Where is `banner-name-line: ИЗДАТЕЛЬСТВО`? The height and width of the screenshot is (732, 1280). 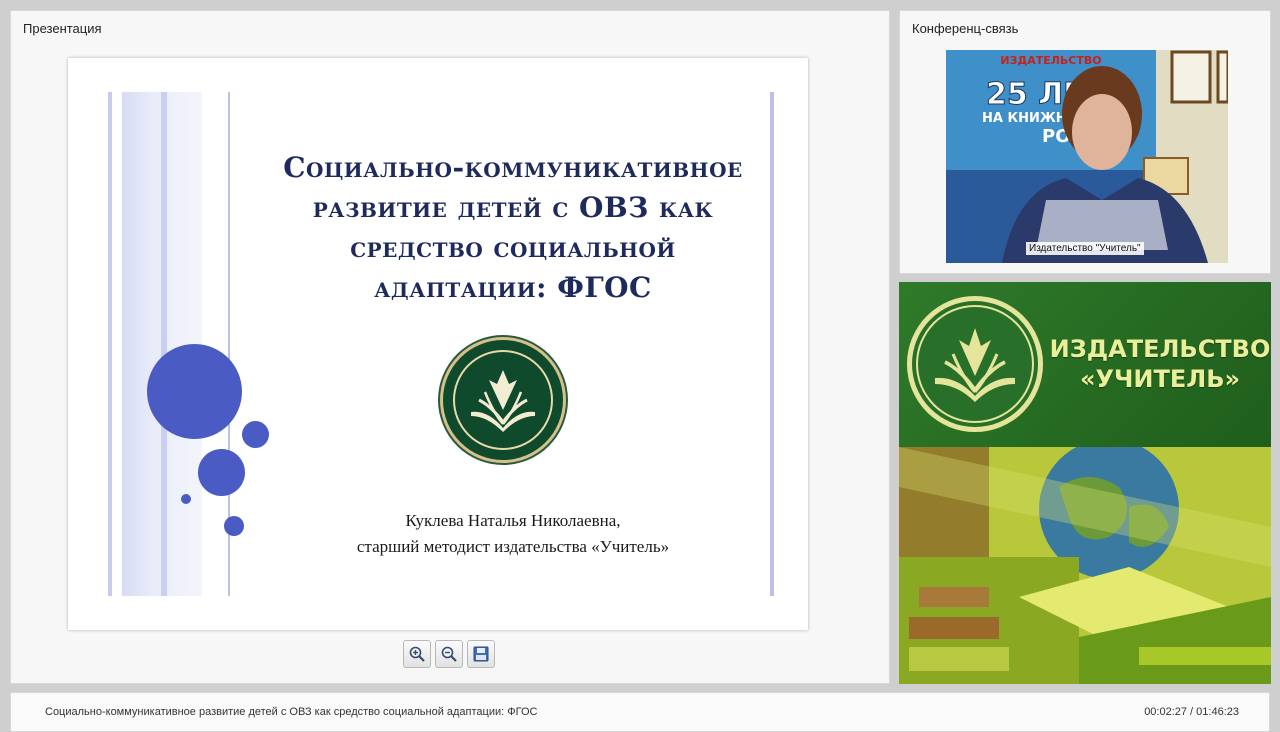
banner-name-line: ИЗДАТЕЛЬСТВО is located at coordinates (1160, 349).